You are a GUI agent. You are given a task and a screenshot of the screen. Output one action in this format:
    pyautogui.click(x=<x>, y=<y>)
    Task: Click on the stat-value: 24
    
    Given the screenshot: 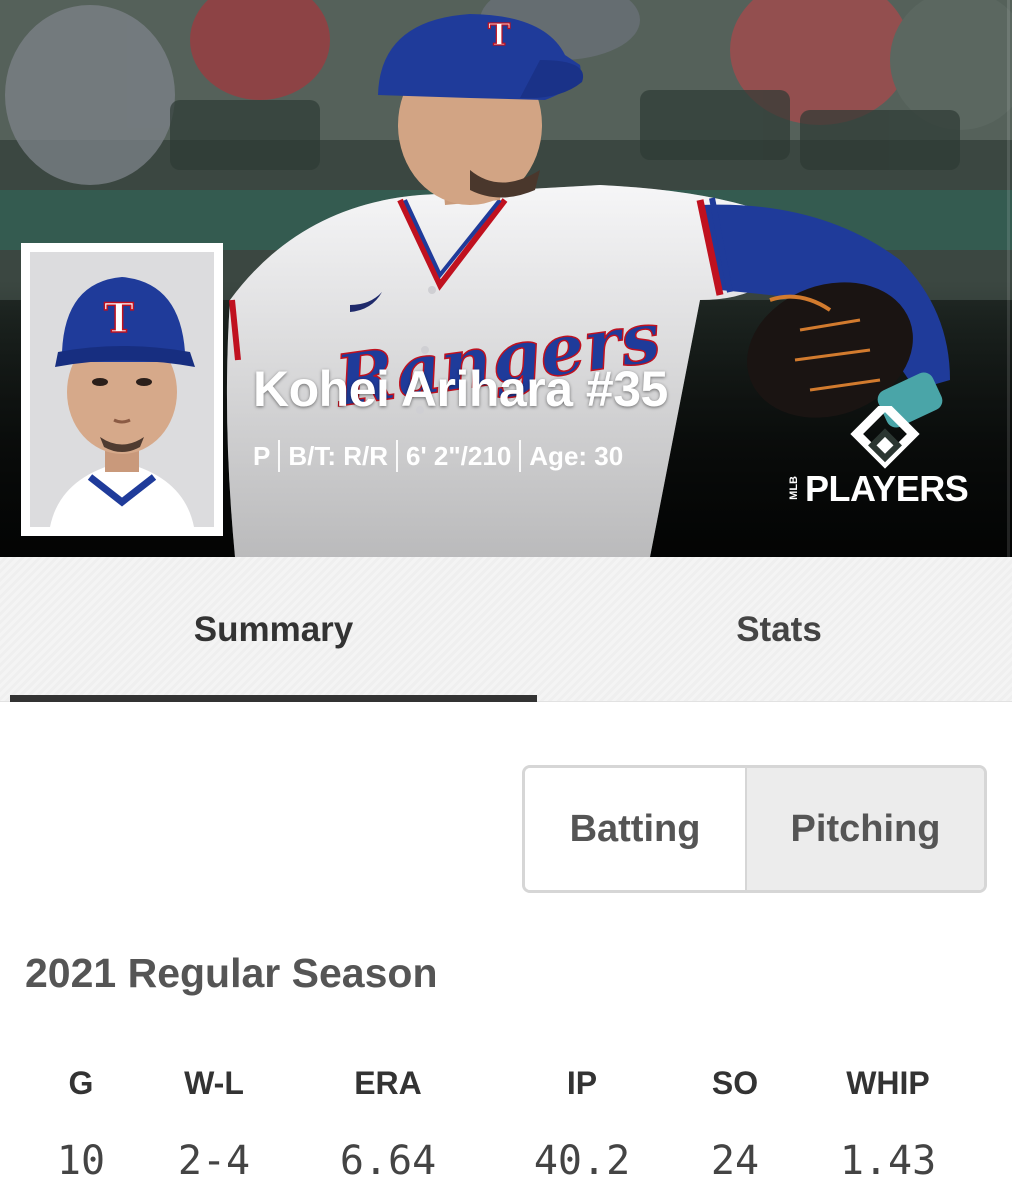 What is the action you would take?
    pyautogui.click(x=735, y=1161)
    